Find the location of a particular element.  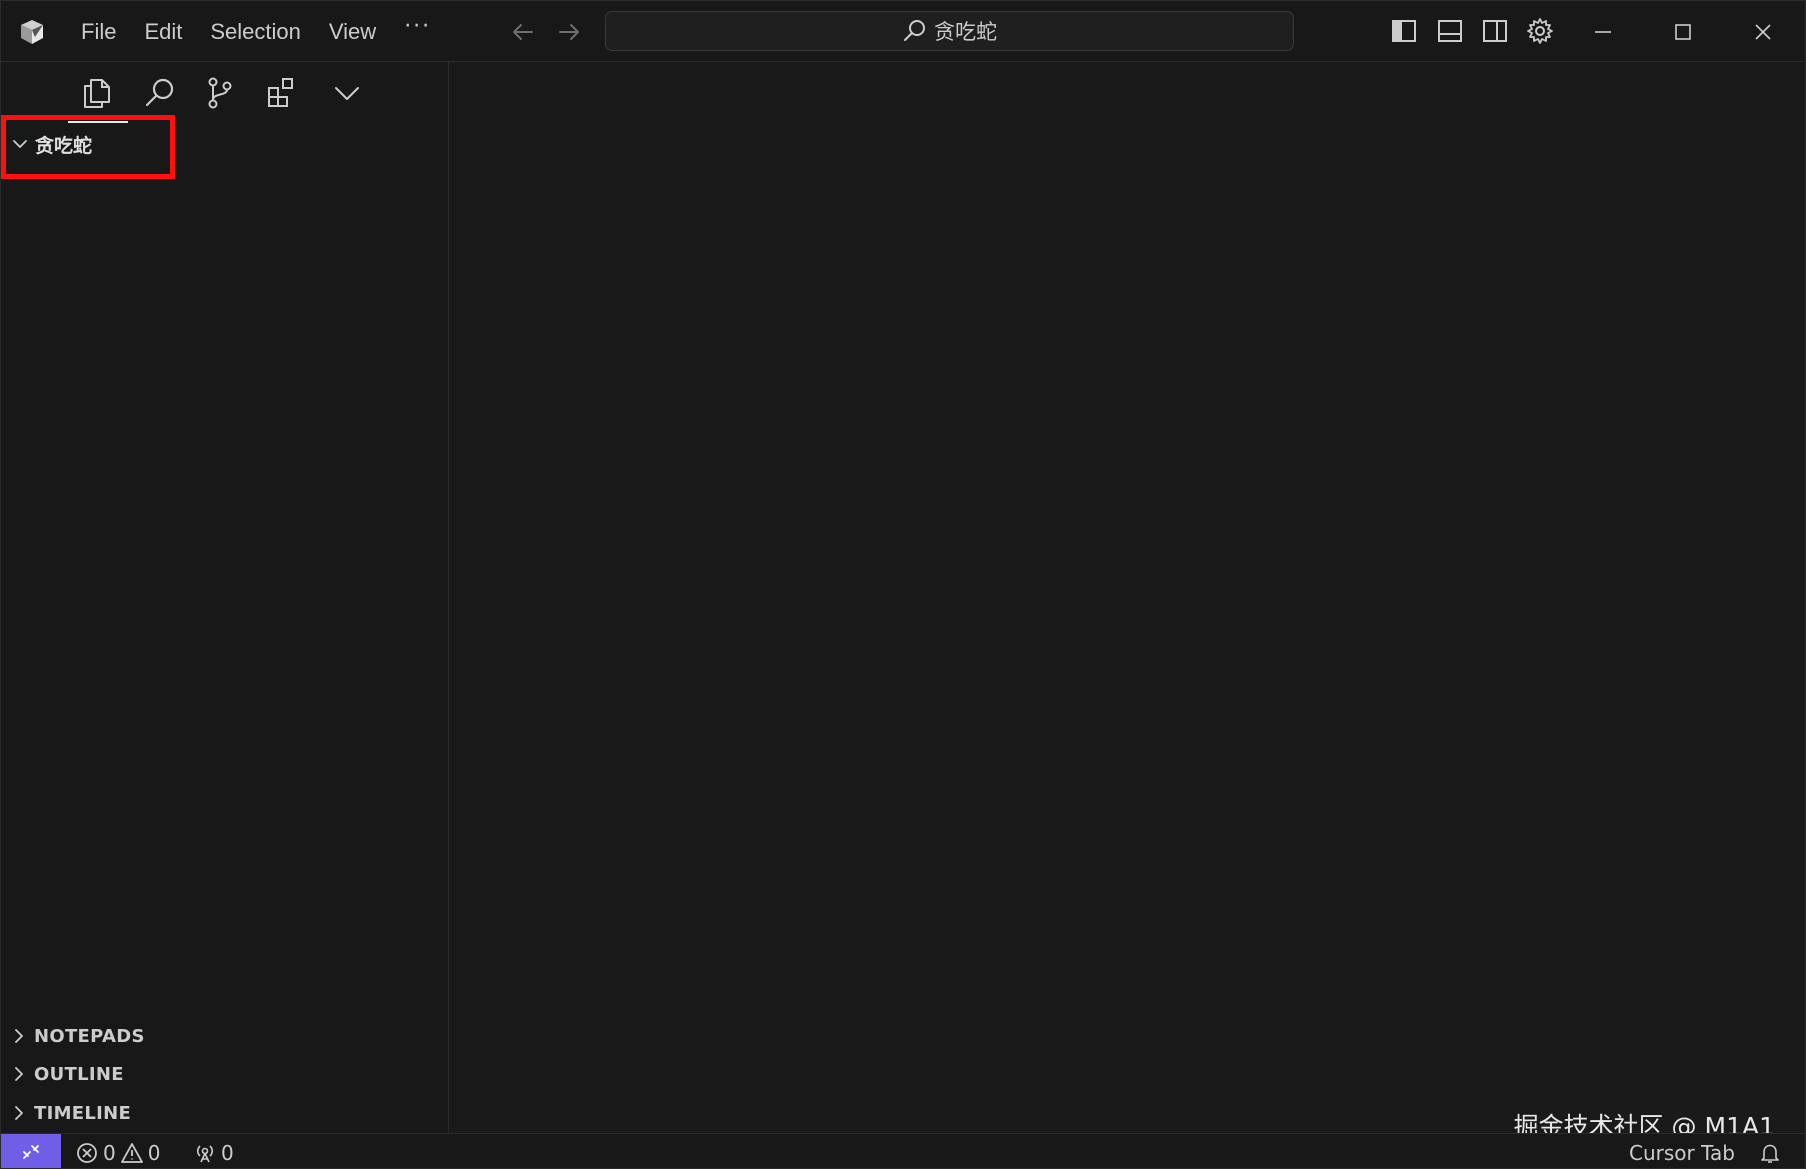

remote-icon is located at coordinates (31, 1151).